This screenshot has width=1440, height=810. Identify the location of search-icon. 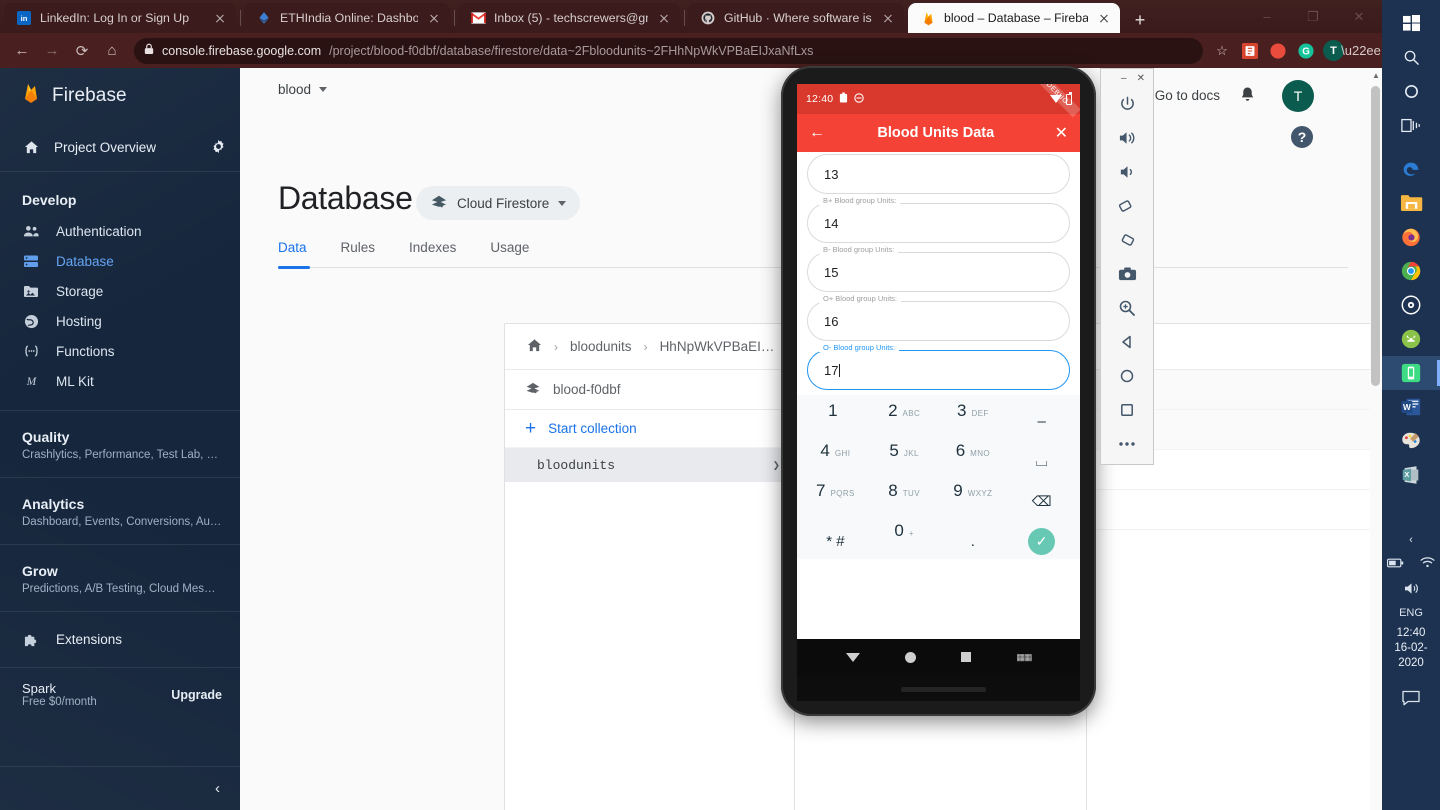
(1411, 57).